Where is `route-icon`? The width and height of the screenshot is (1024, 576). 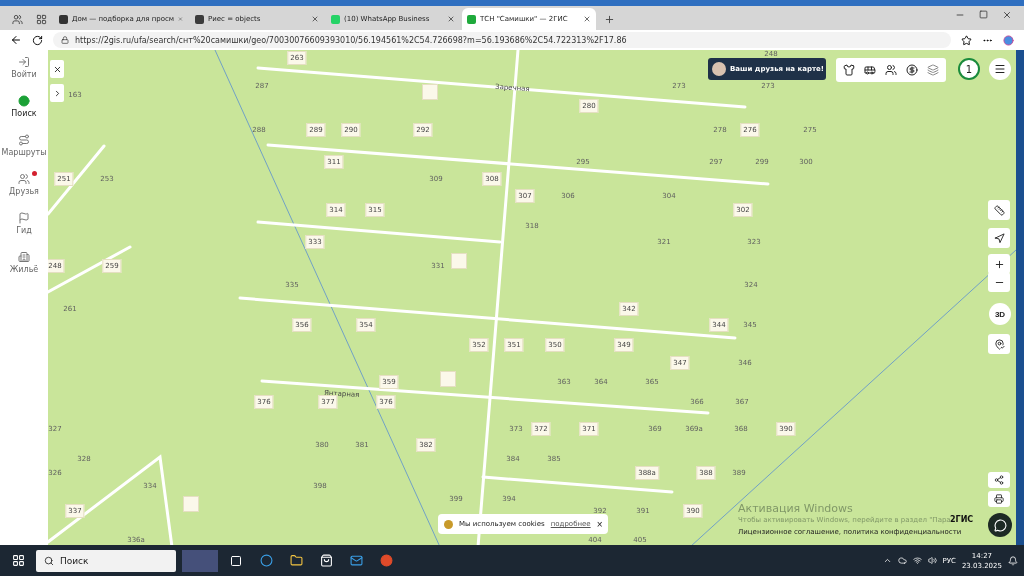 route-icon is located at coordinates (24, 140).